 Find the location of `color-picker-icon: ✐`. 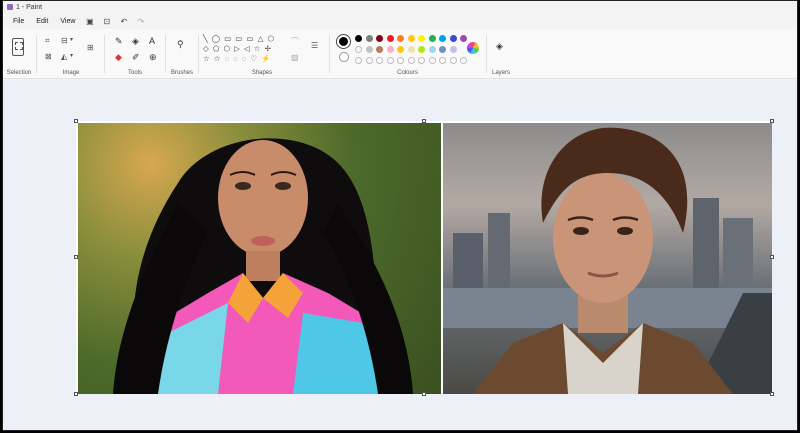

color-picker-icon: ✐ is located at coordinates (136, 57).